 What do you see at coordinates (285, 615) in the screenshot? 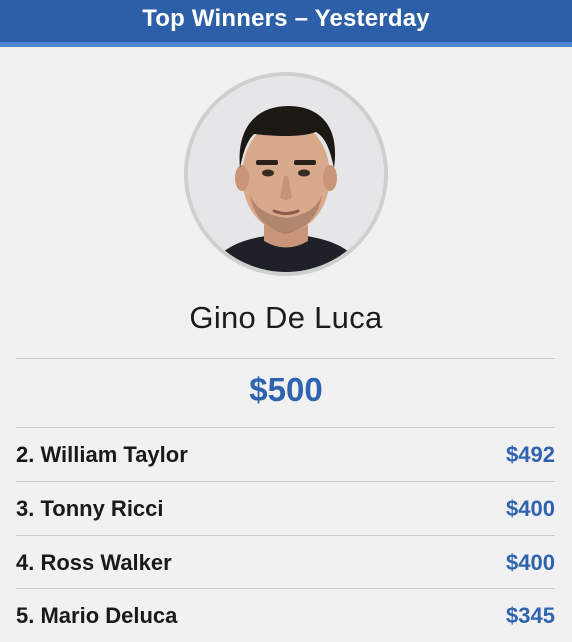
I see `list-item: 5. Mario Deluca $345` at bounding box center [285, 615].